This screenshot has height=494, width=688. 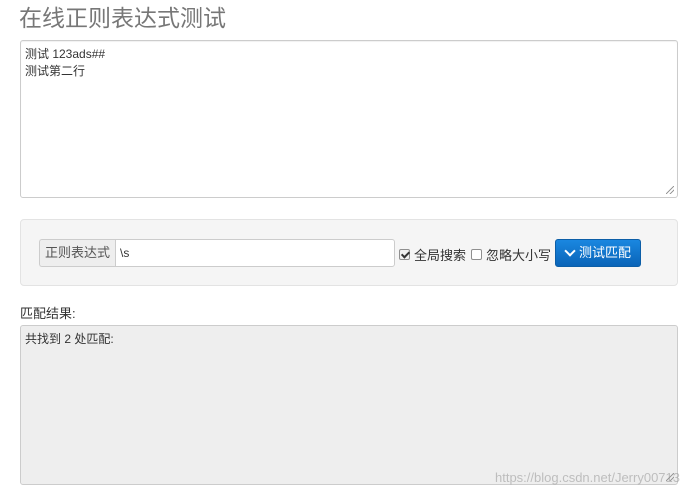 I want to click on regex-input, so click(x=255, y=253).